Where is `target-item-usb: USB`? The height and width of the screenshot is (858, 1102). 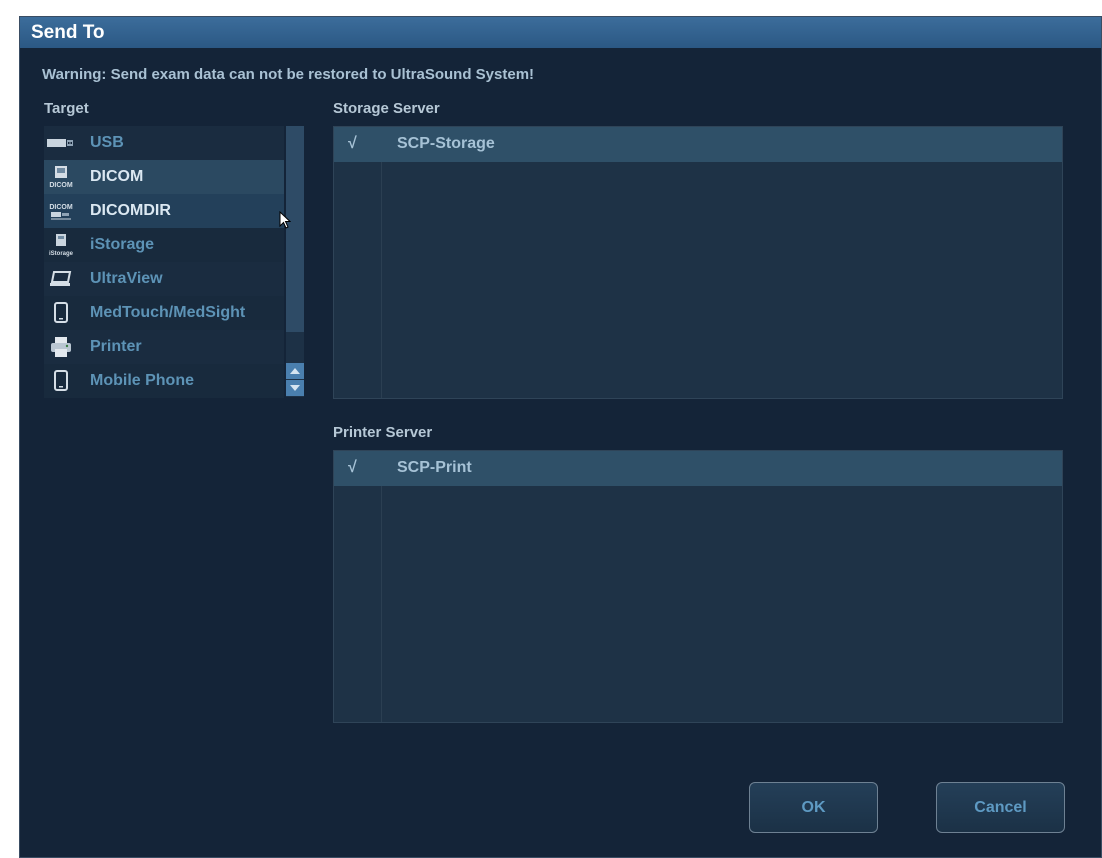
target-item-usb: USB is located at coordinates (164, 143).